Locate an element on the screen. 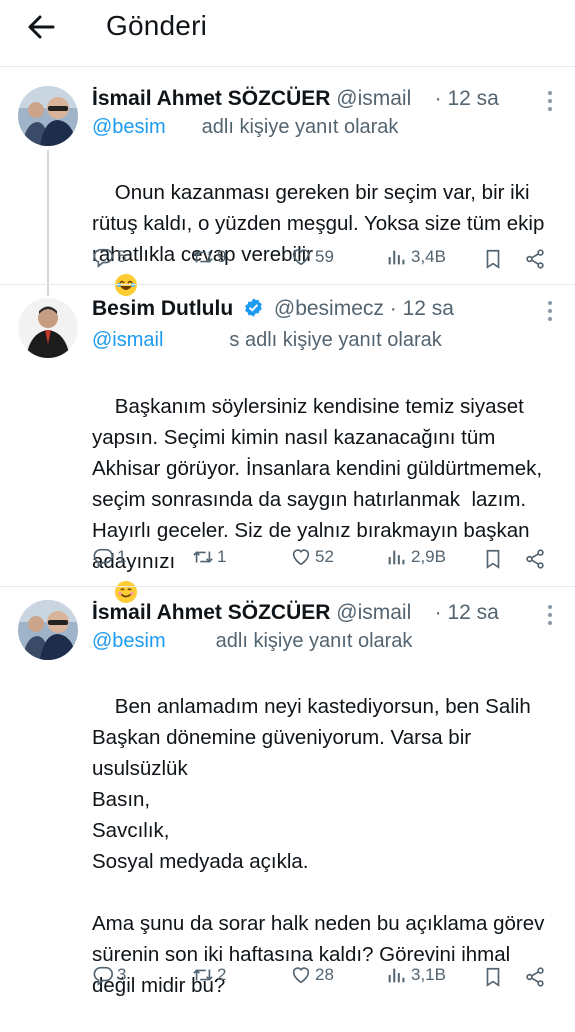 The height and width of the screenshot is (1032, 575). tweet-actions: 1 1 52 2,9B is located at coordinates (322, 559).